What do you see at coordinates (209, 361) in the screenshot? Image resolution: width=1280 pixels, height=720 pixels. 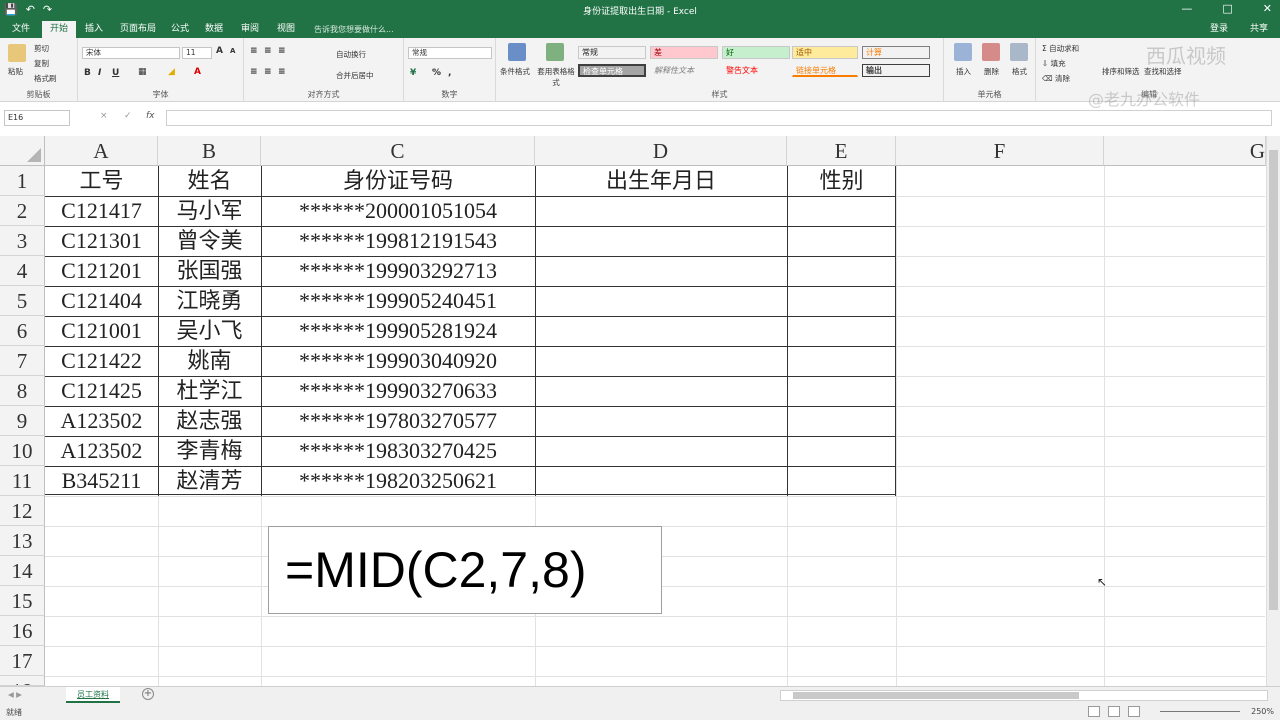 I see `cell-b7: 姚南` at bounding box center [209, 361].